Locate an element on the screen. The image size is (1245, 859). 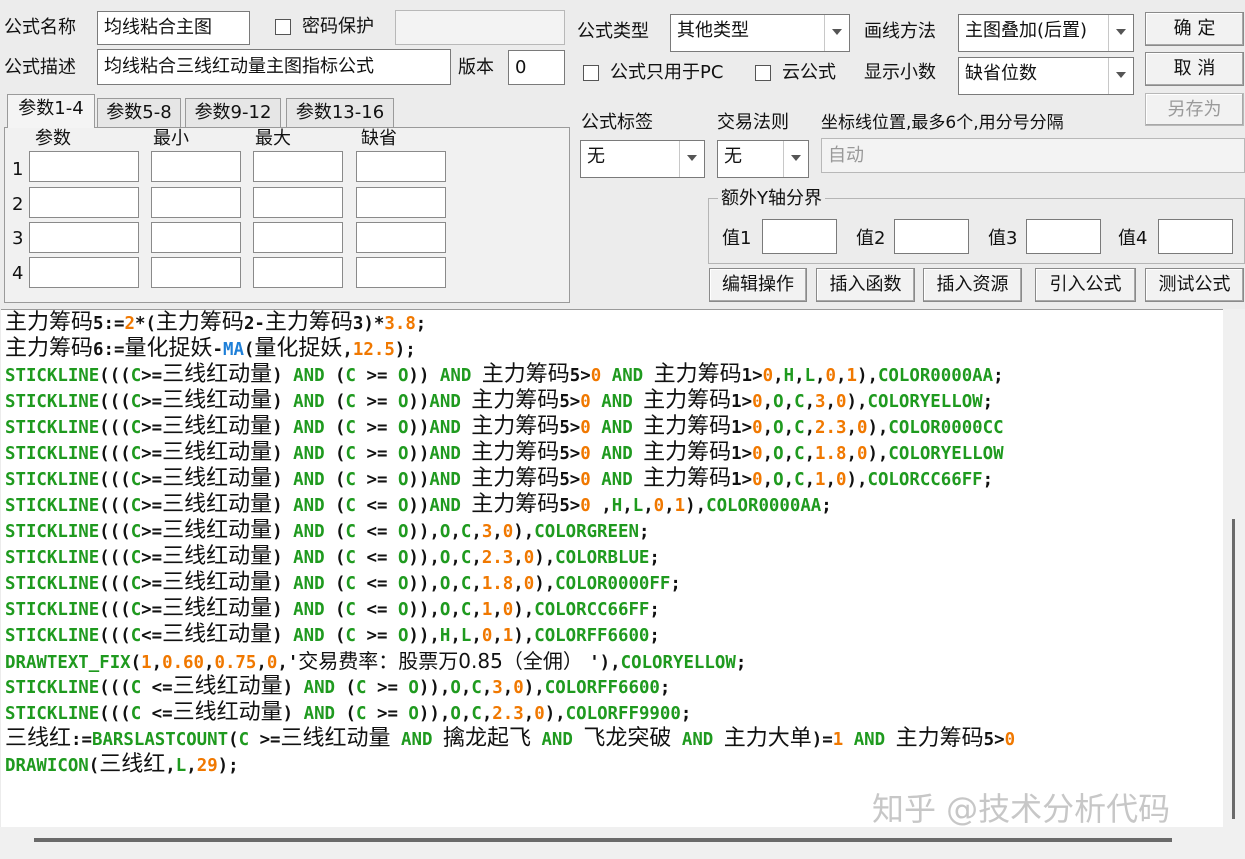
yaxis-value2-input is located at coordinates (931, 236).